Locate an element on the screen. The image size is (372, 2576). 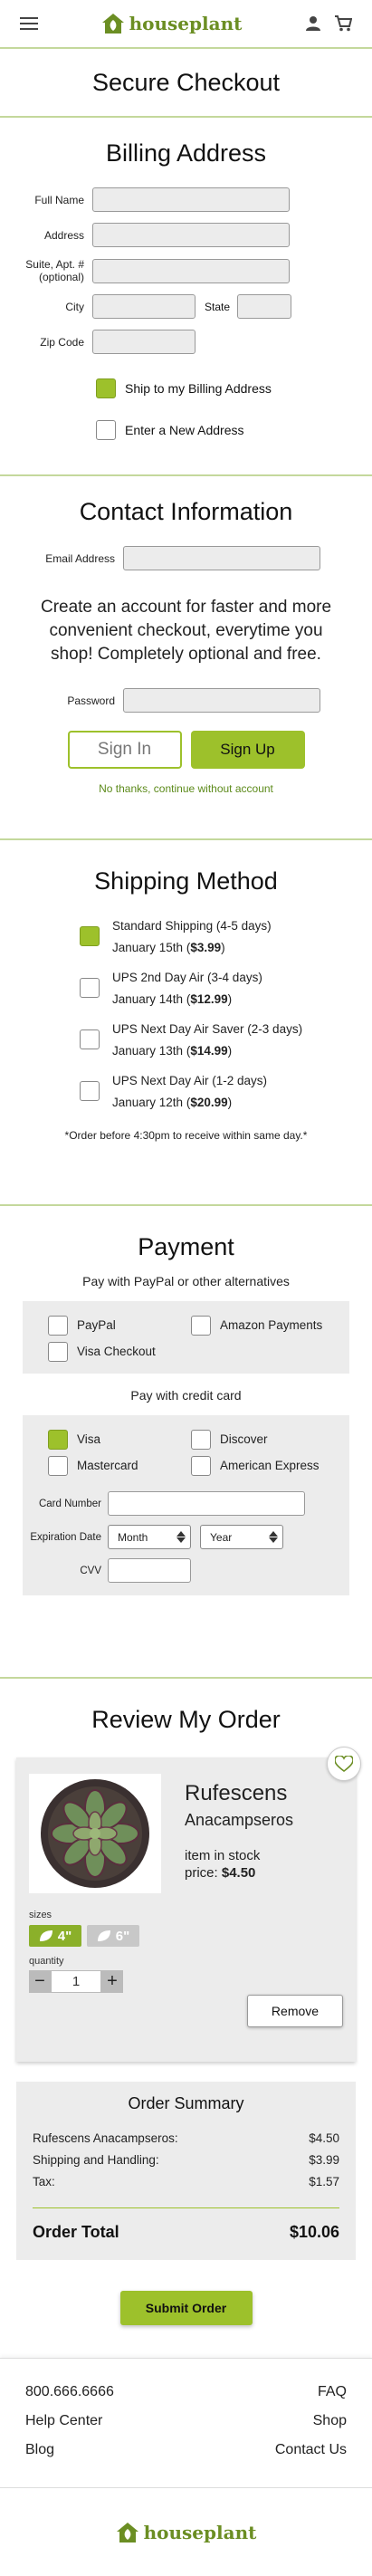
card-number-field is located at coordinates (206, 1503).